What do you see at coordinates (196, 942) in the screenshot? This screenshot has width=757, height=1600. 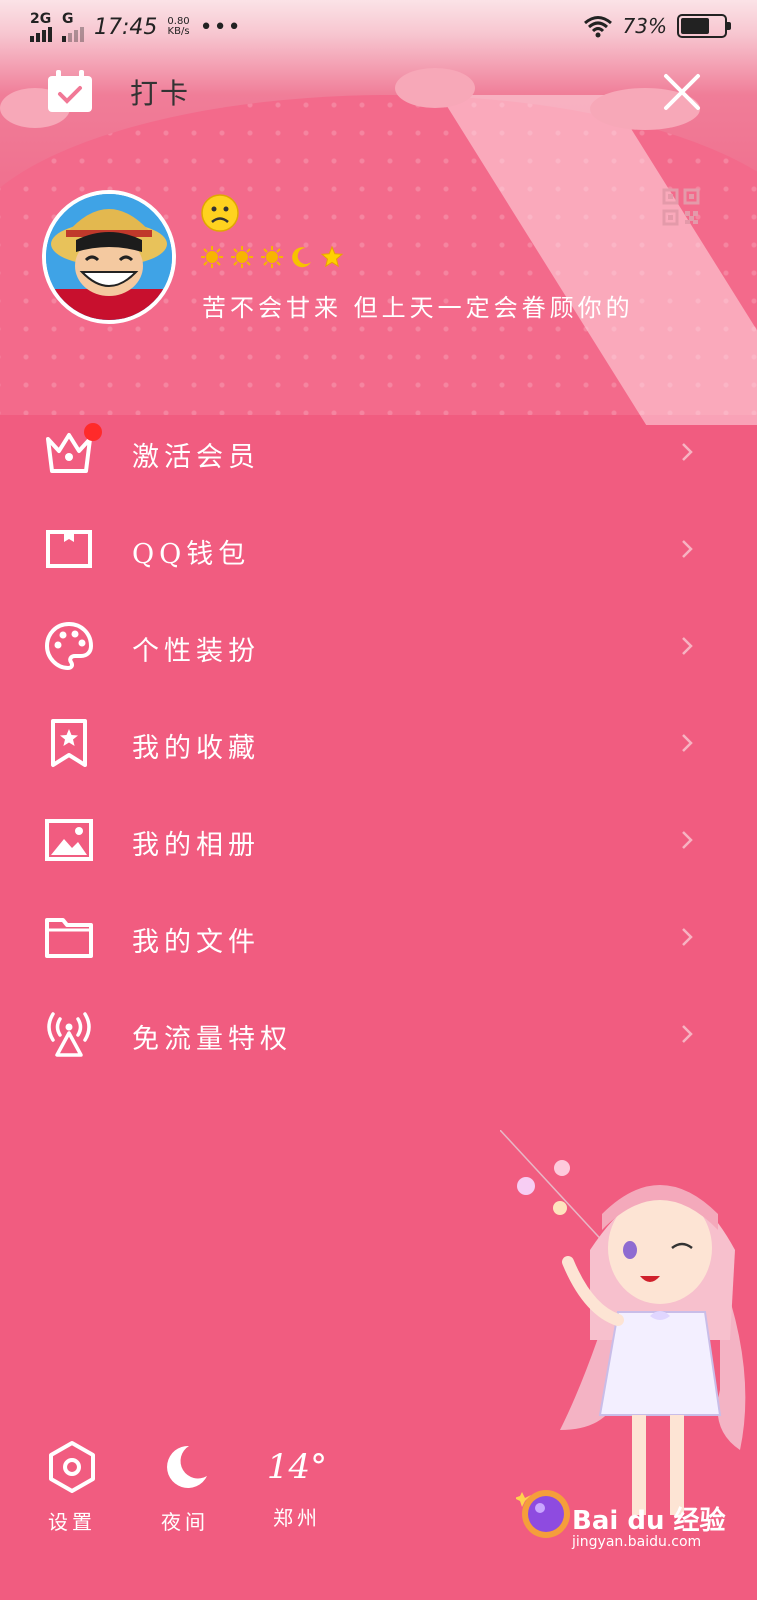 I see `menu-item-label: 我的文件` at bounding box center [196, 942].